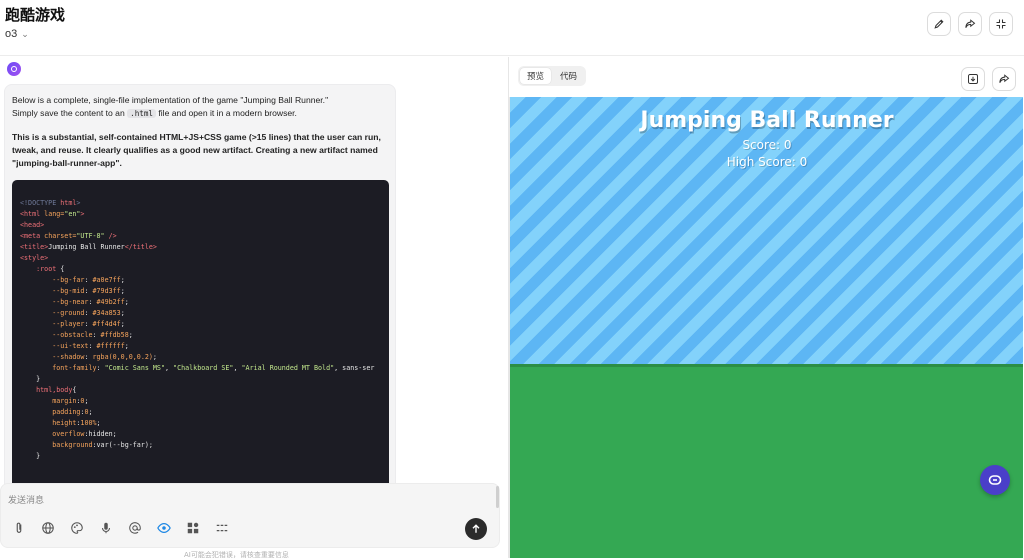 This screenshot has height=560, width=1024. What do you see at coordinates (90, 302) in the screenshot?
I see `code-line: --bg-near: #49b2ff;` at bounding box center [90, 302].